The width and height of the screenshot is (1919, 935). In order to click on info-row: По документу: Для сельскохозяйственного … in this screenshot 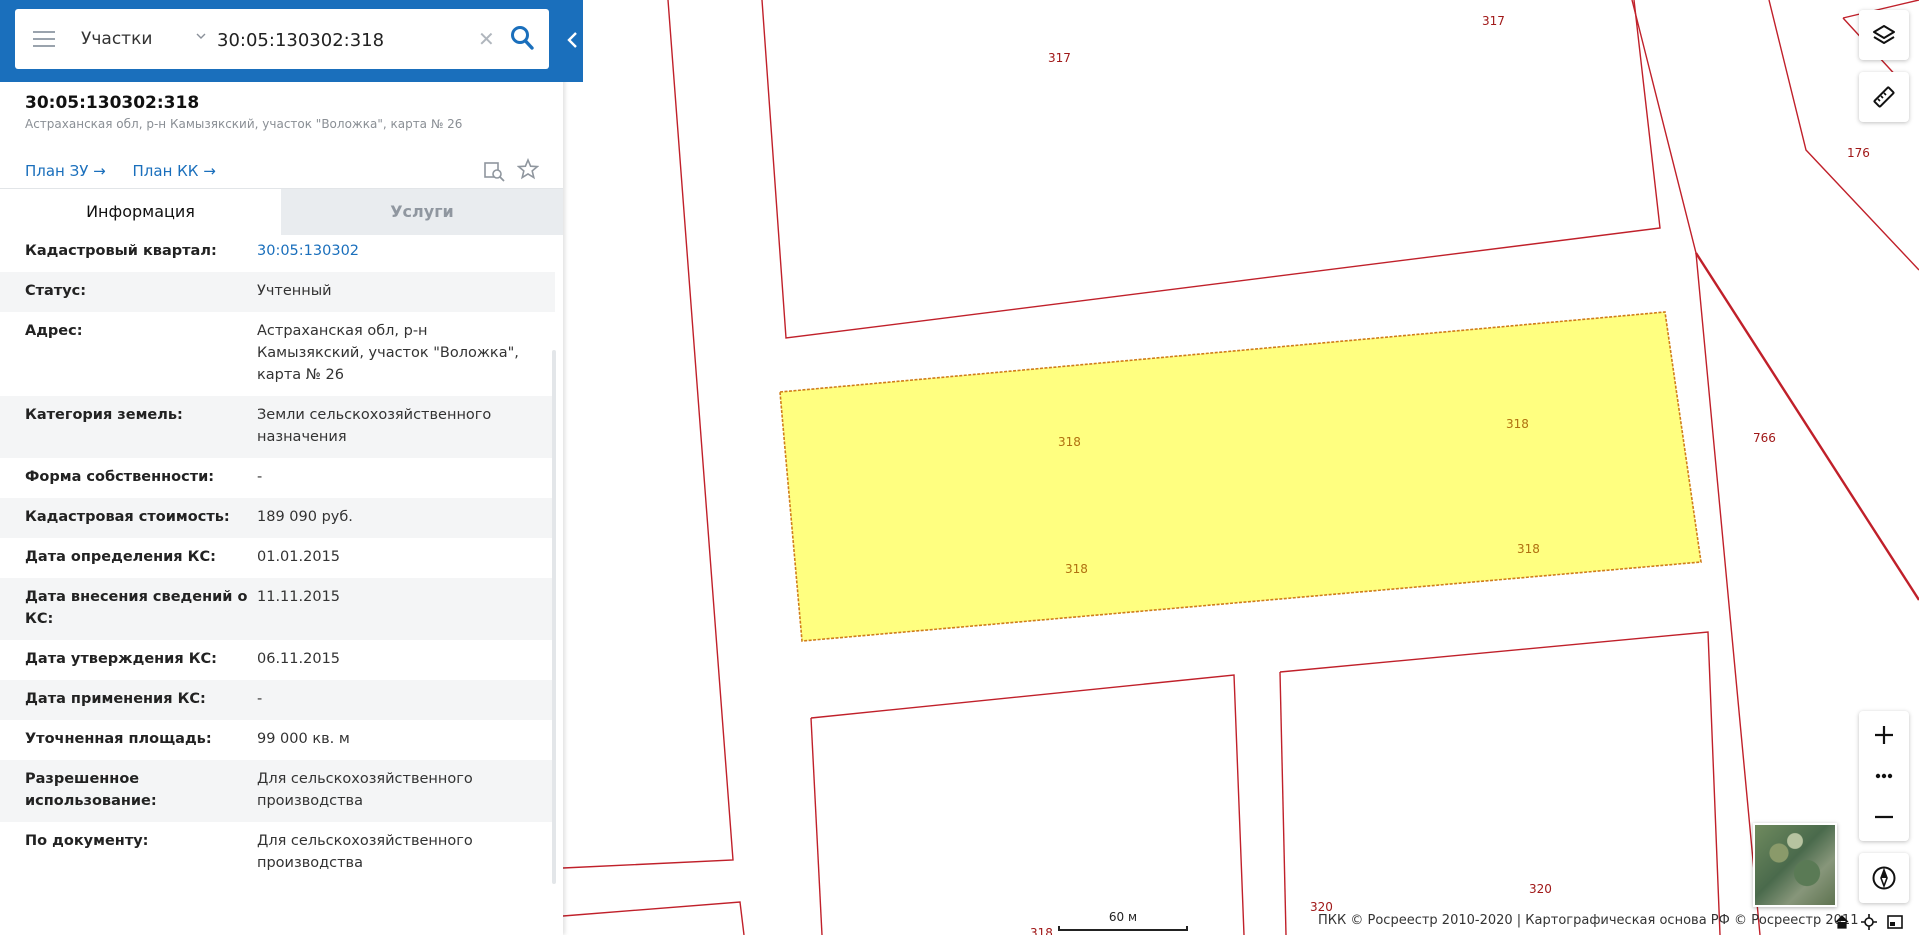, I will do `click(277, 853)`.